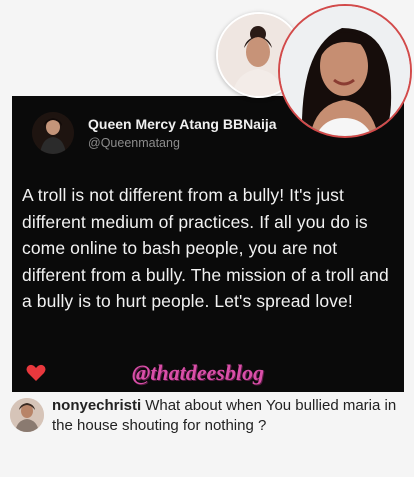 The image size is (414, 477). I want to click on woman-portrait-icon, so click(345, 71).